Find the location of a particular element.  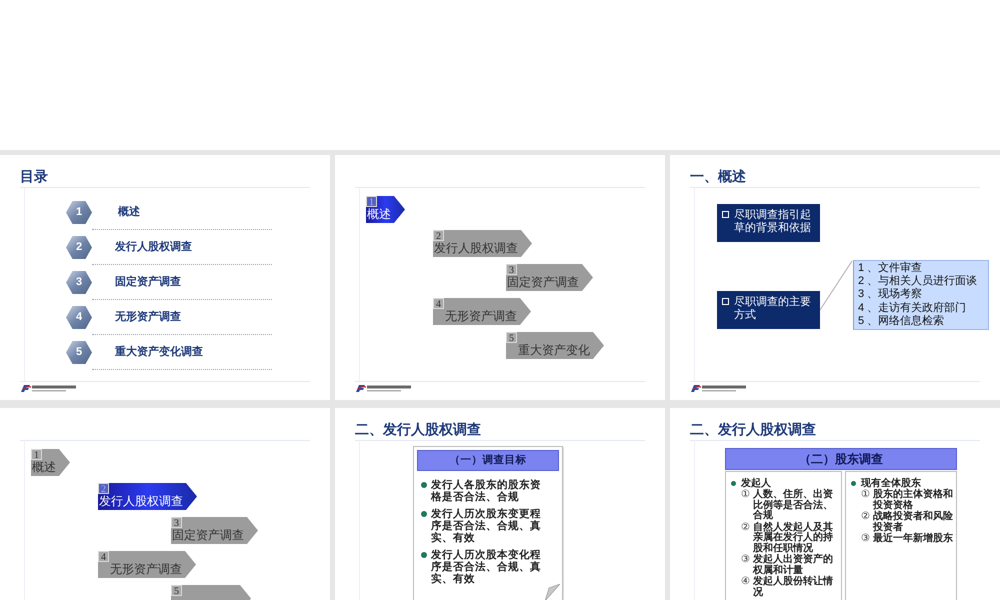

slide-thumbnail: 1 概述 2 发行人股权调查 3 固定资产调查 4 无形资产调查 5 is located at coordinates (165, 504).